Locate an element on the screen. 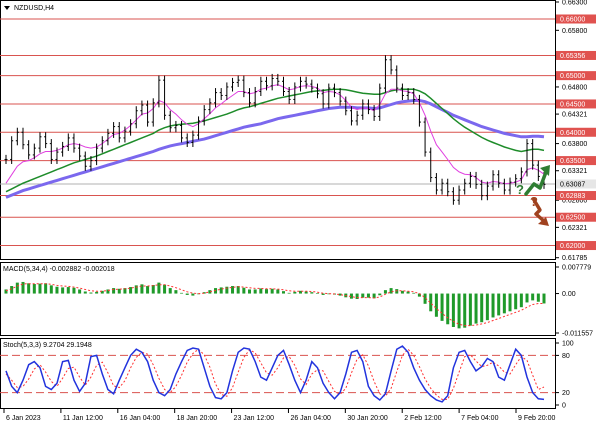  stoch-tick-label: 0 is located at coordinates (564, 406).